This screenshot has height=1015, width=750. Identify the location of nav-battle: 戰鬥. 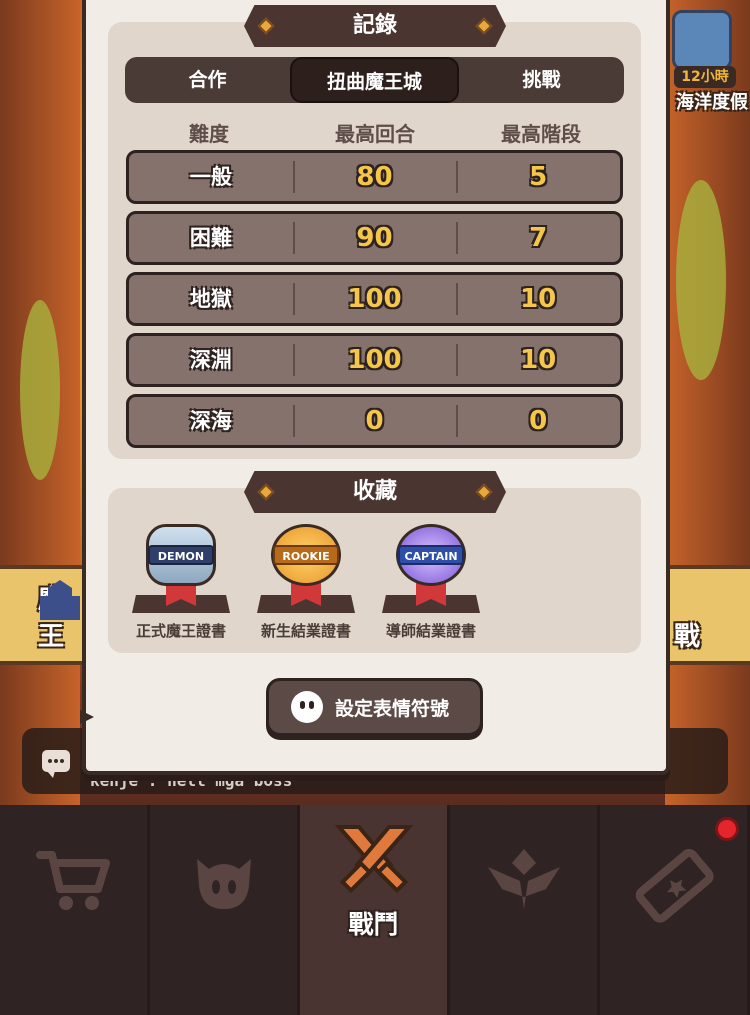
(375, 910).